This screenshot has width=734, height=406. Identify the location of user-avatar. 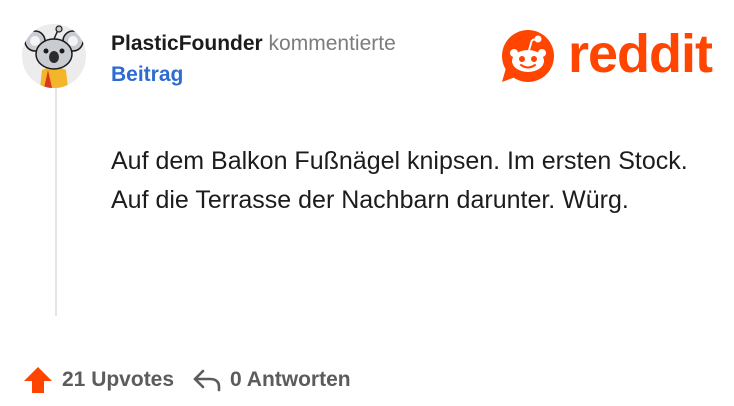
(54, 56).